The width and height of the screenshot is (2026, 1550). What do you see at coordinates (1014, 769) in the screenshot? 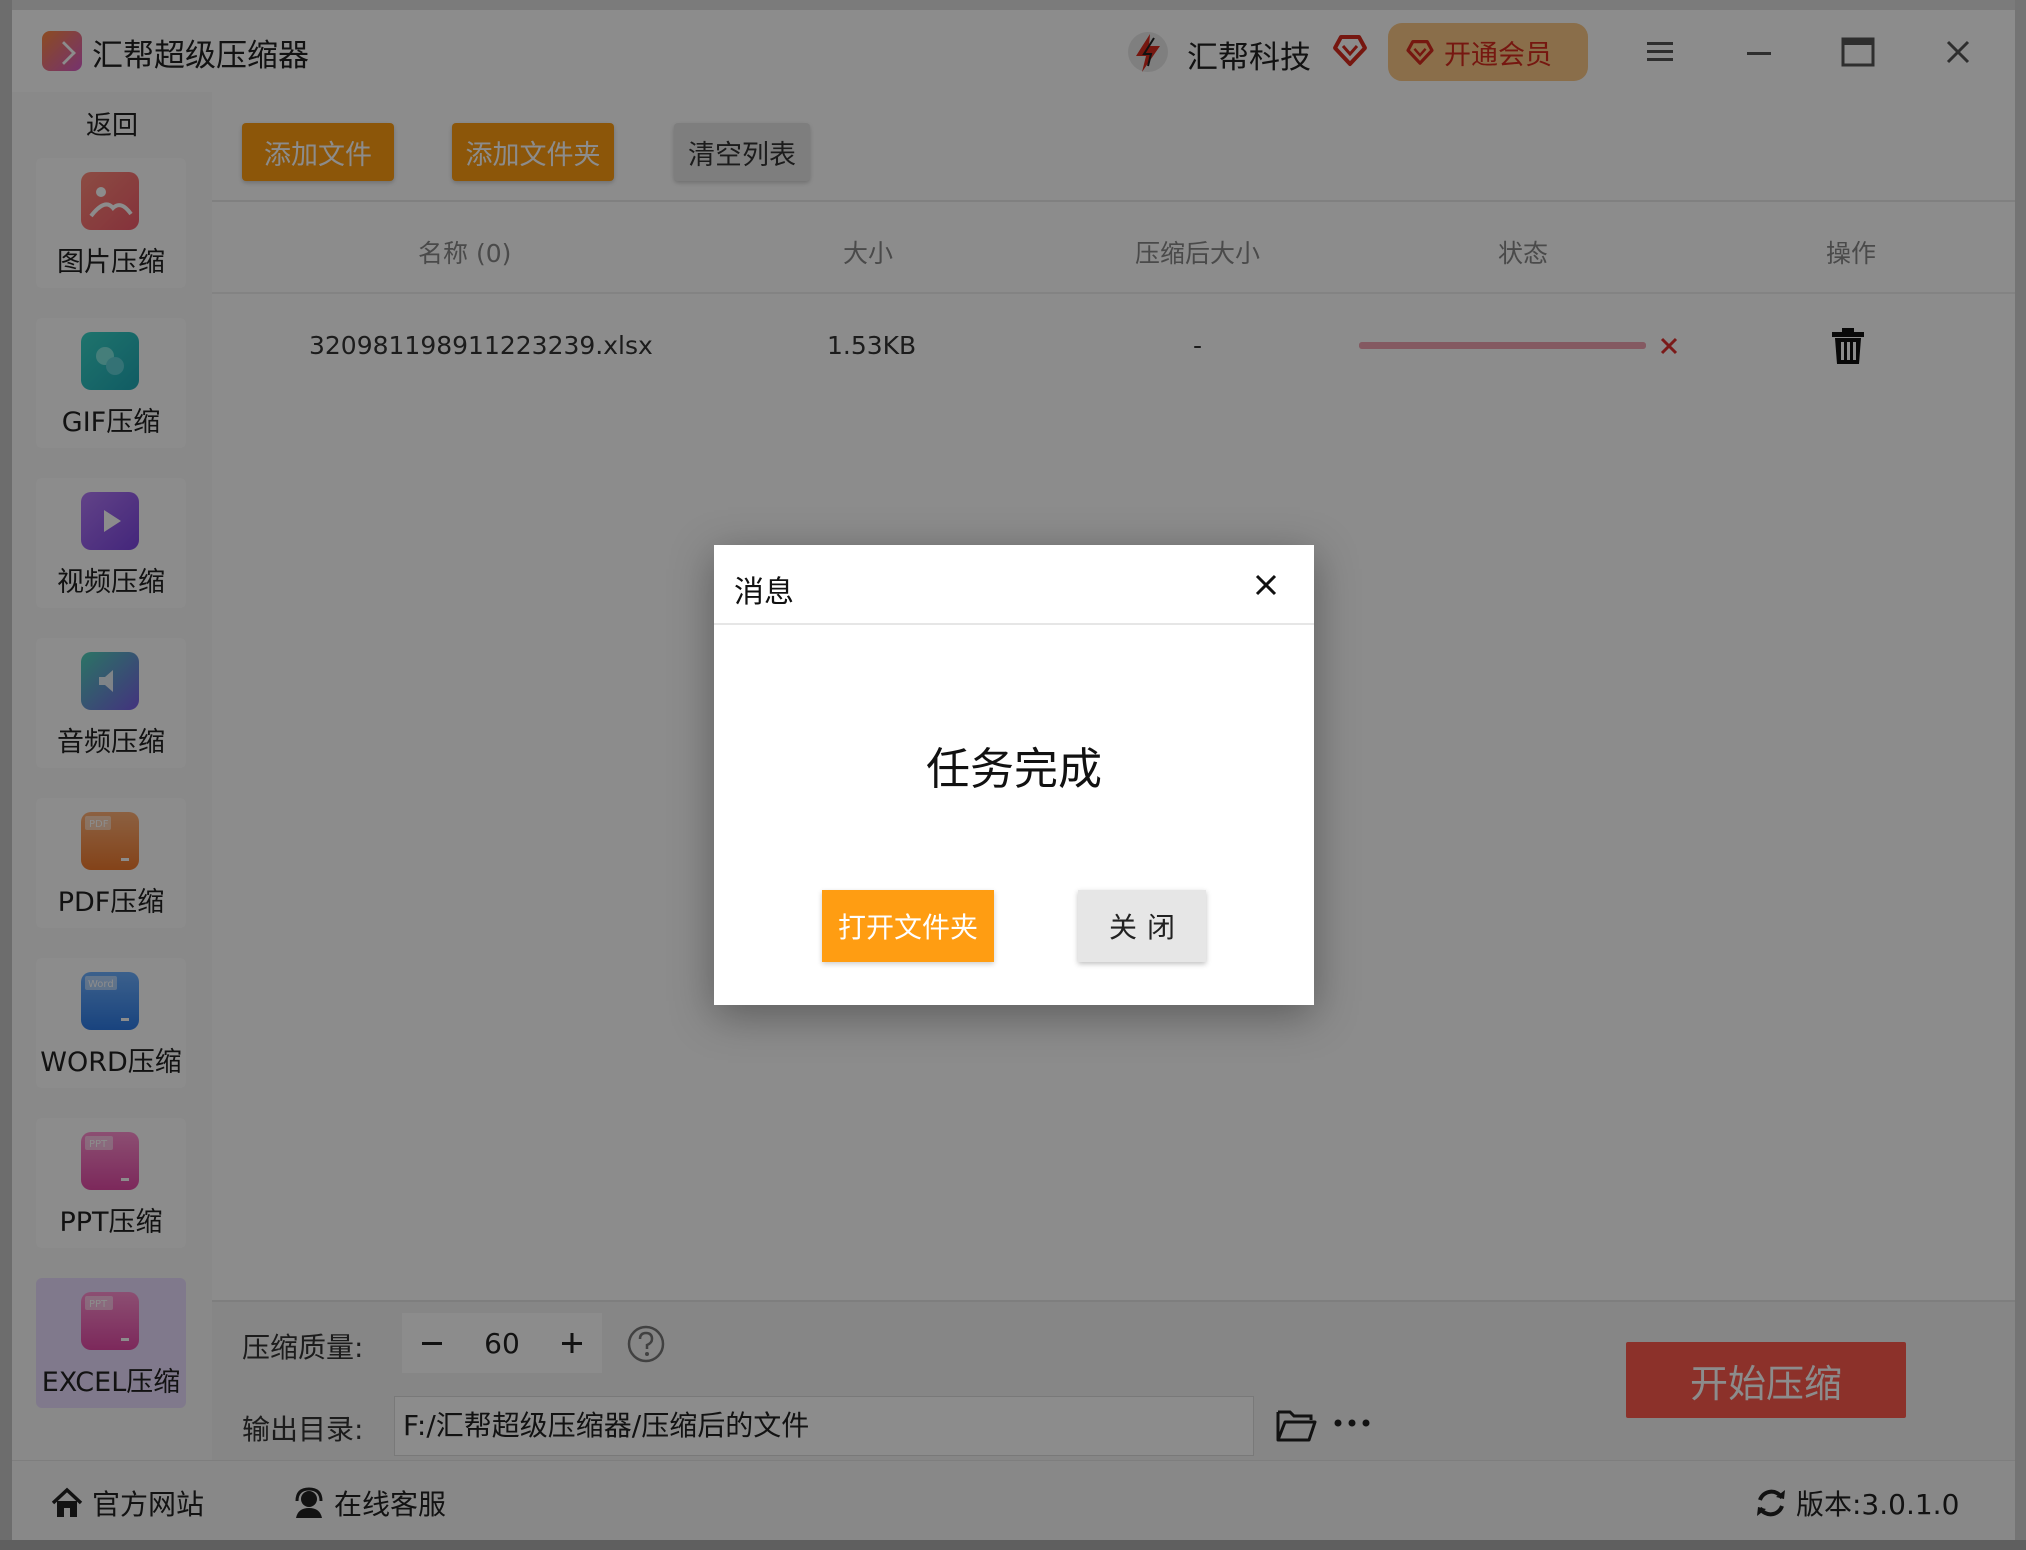
I see `dialog-message: 任务完成` at bounding box center [1014, 769].